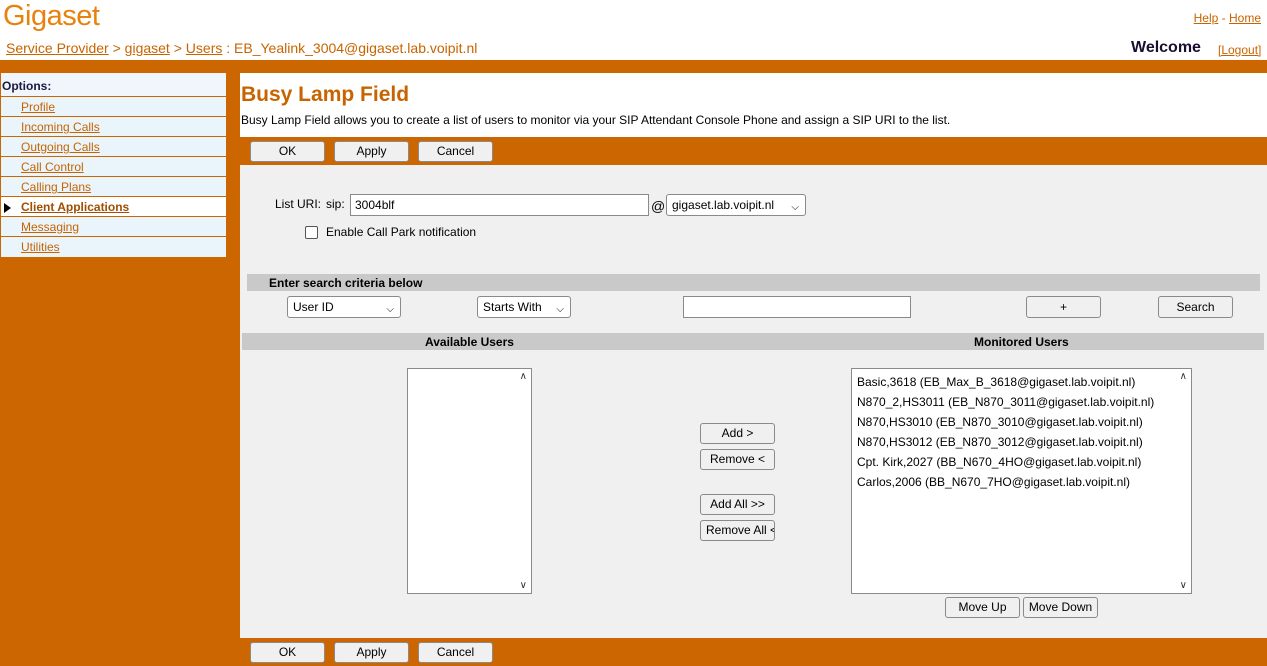 The image size is (1267, 666). I want to click on breadcrumb-gigaset: gigaset, so click(147, 48).